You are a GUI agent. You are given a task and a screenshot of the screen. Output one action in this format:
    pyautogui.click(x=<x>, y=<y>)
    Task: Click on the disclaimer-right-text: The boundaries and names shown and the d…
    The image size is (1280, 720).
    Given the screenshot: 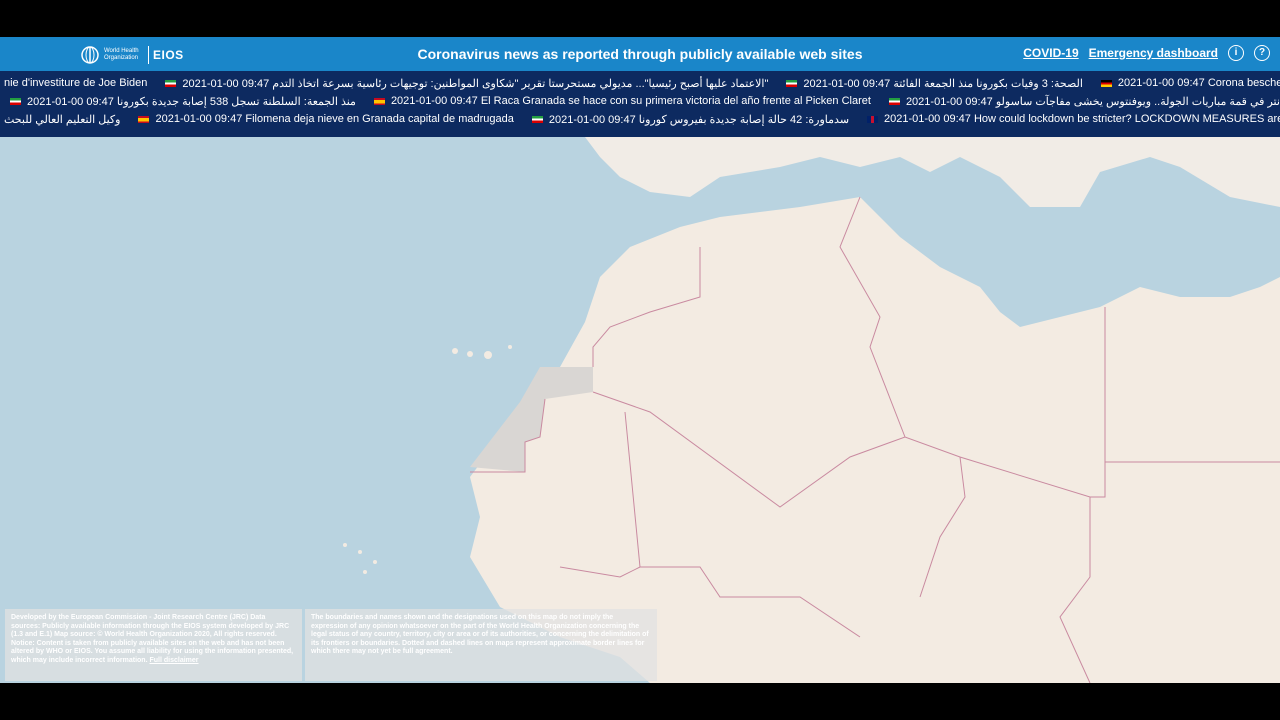 What is the action you would take?
    pyautogui.click(x=480, y=634)
    